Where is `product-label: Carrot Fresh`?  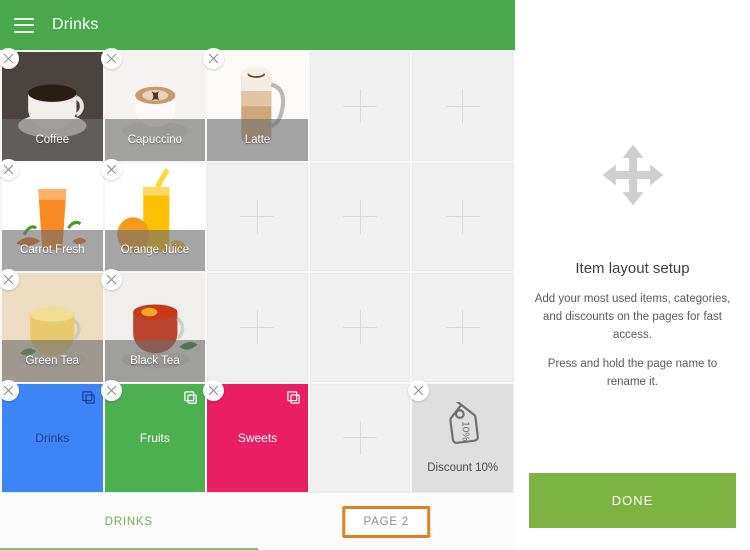
product-label: Carrot Fresh is located at coordinates (52, 250).